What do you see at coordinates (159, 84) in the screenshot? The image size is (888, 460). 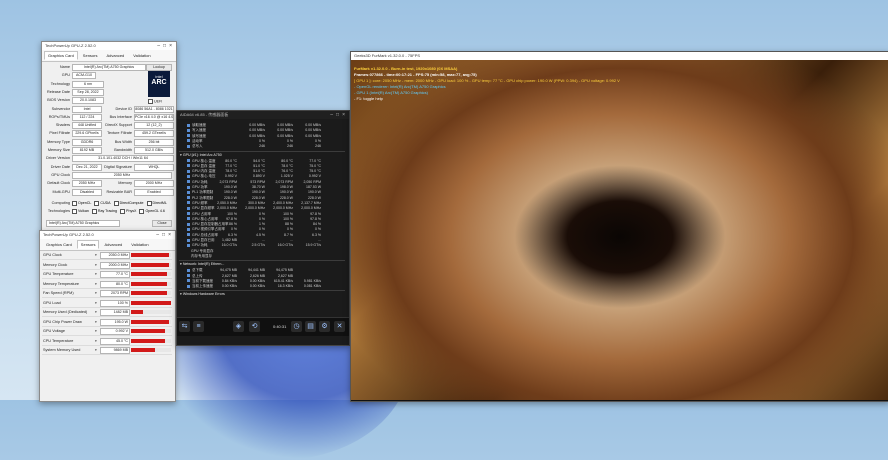 I see `intel-arc-logo: intel ARC` at bounding box center [159, 84].